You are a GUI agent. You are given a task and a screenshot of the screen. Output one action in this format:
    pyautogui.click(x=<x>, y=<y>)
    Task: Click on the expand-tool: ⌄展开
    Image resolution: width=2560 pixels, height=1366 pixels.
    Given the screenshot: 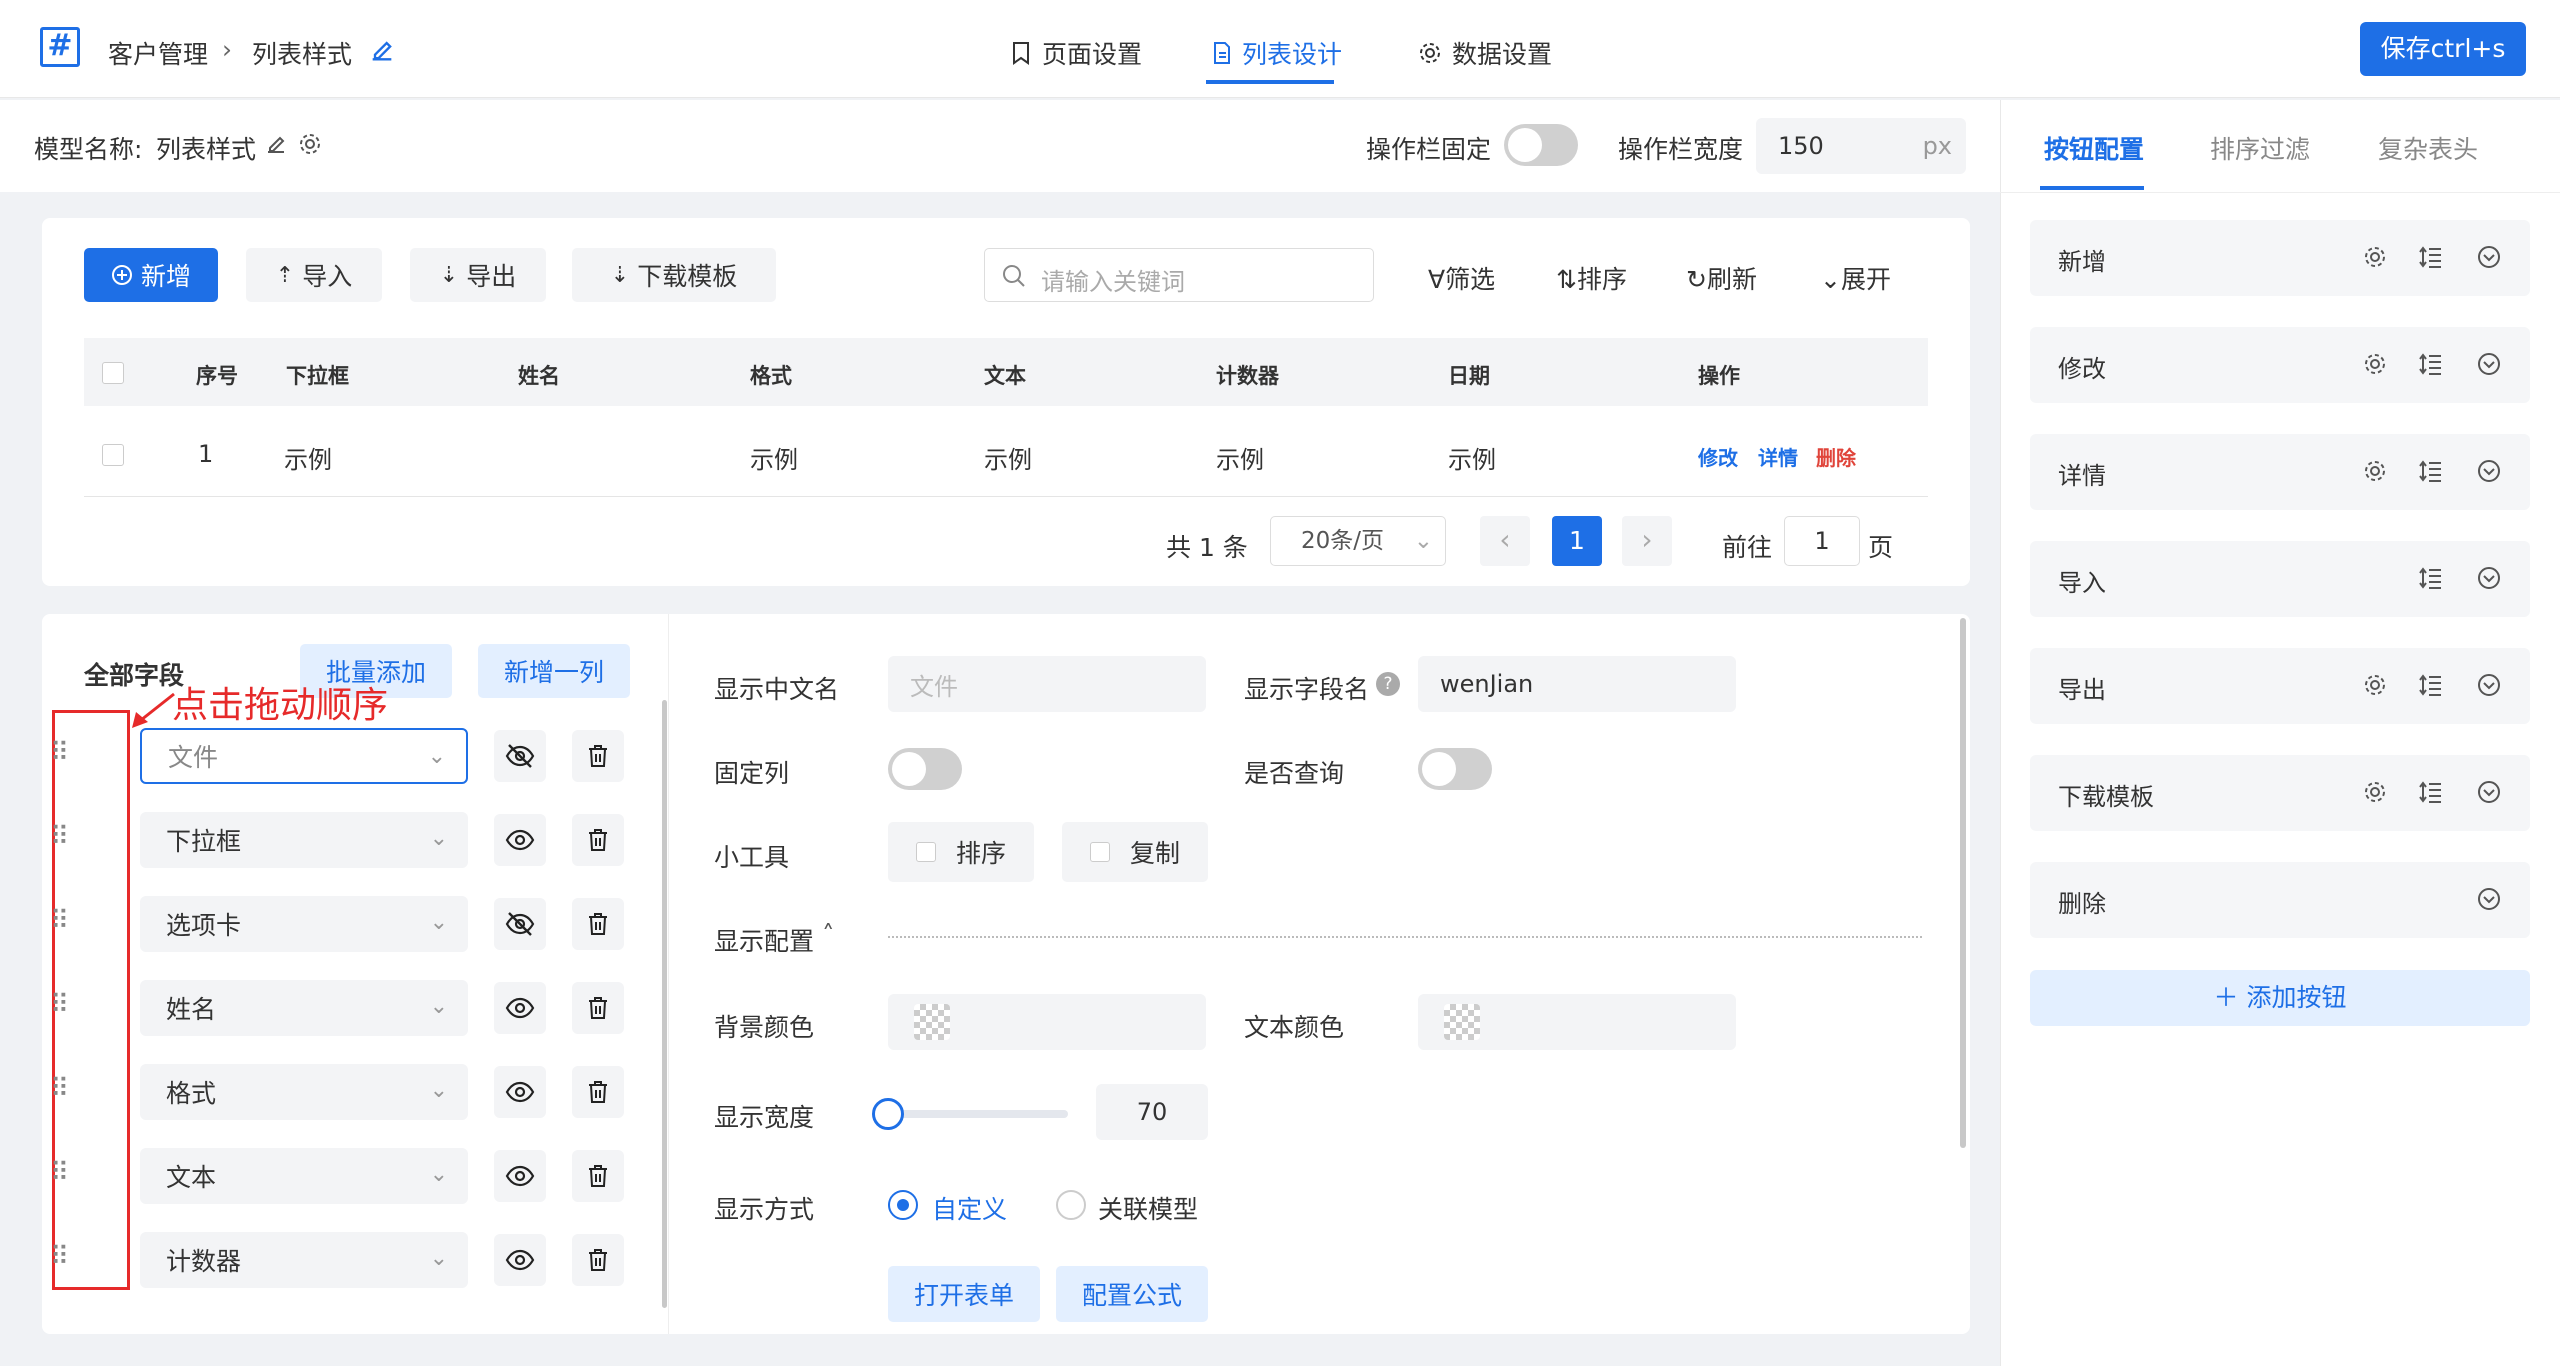 What is the action you would take?
    pyautogui.click(x=1855, y=278)
    